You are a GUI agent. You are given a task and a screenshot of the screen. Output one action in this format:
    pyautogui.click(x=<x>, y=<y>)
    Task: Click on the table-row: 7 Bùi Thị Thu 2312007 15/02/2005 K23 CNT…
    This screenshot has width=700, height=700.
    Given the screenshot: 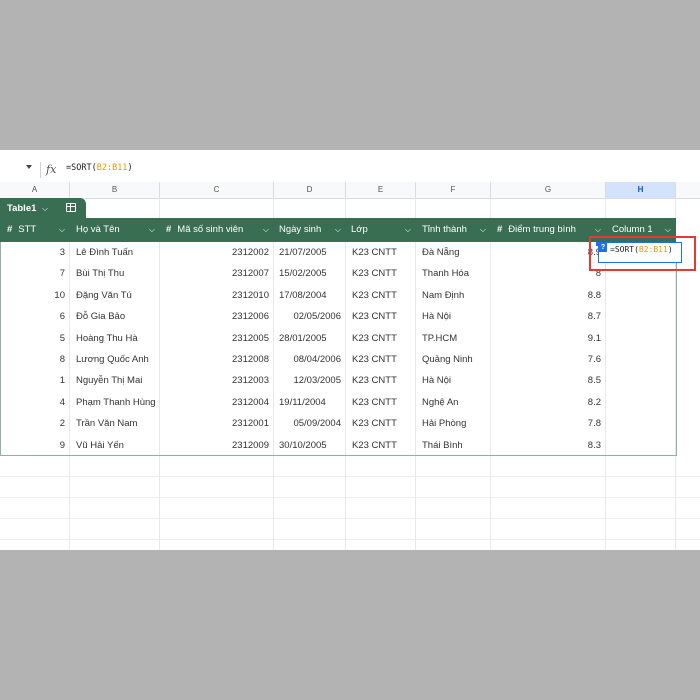 What is the action you would take?
    pyautogui.click(x=339, y=273)
    